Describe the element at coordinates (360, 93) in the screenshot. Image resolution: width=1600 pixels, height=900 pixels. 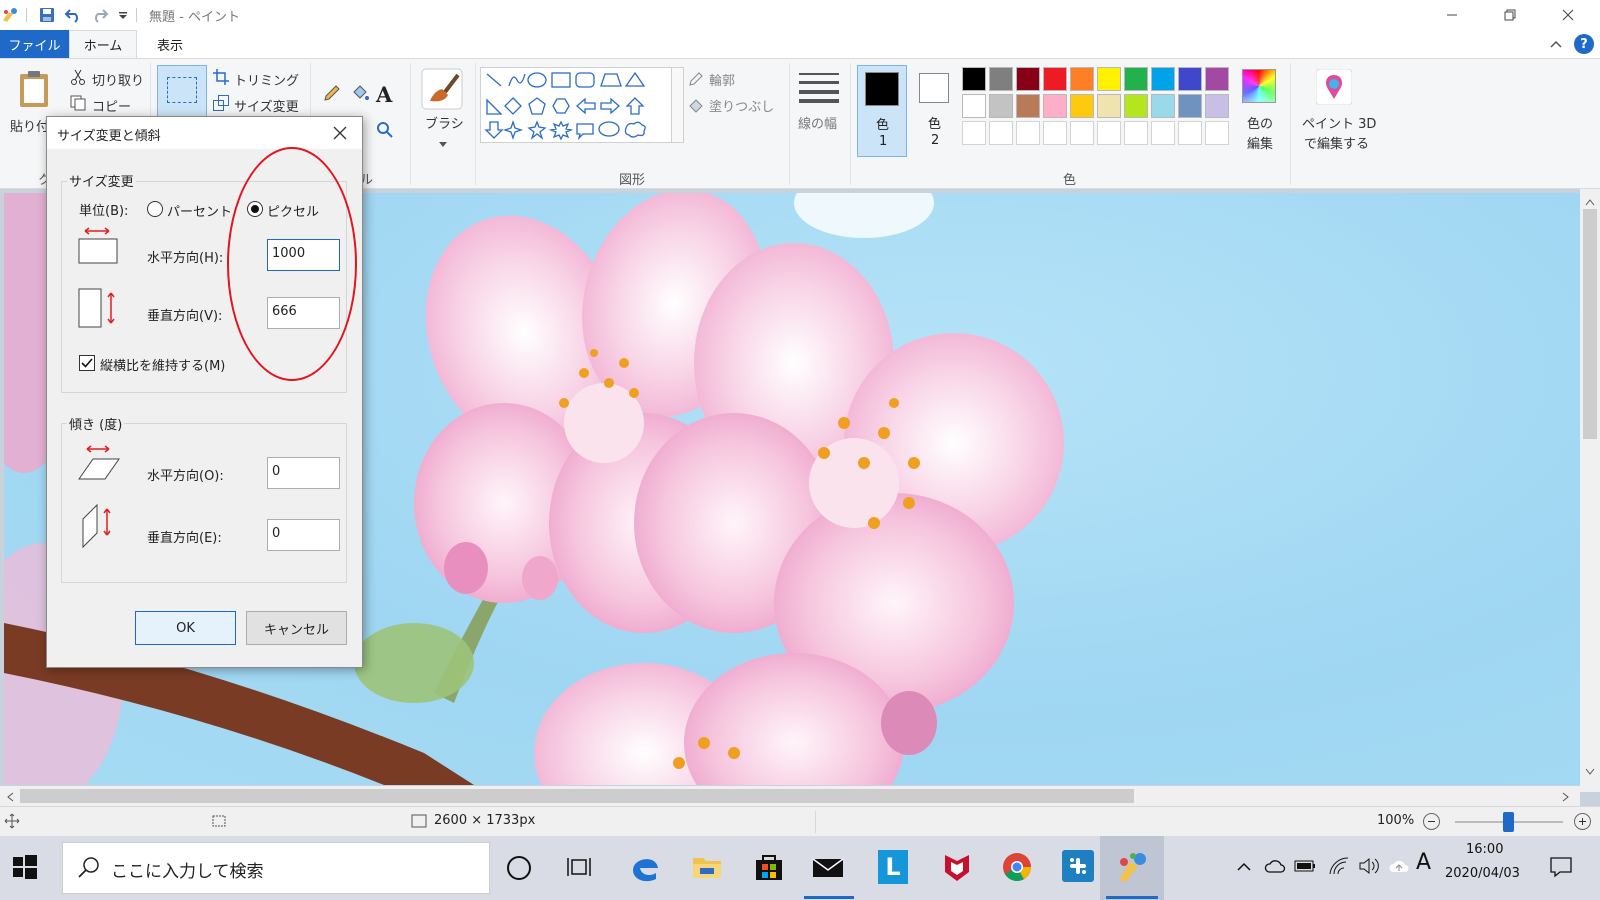
I see `fill-bucket-icon` at that location.